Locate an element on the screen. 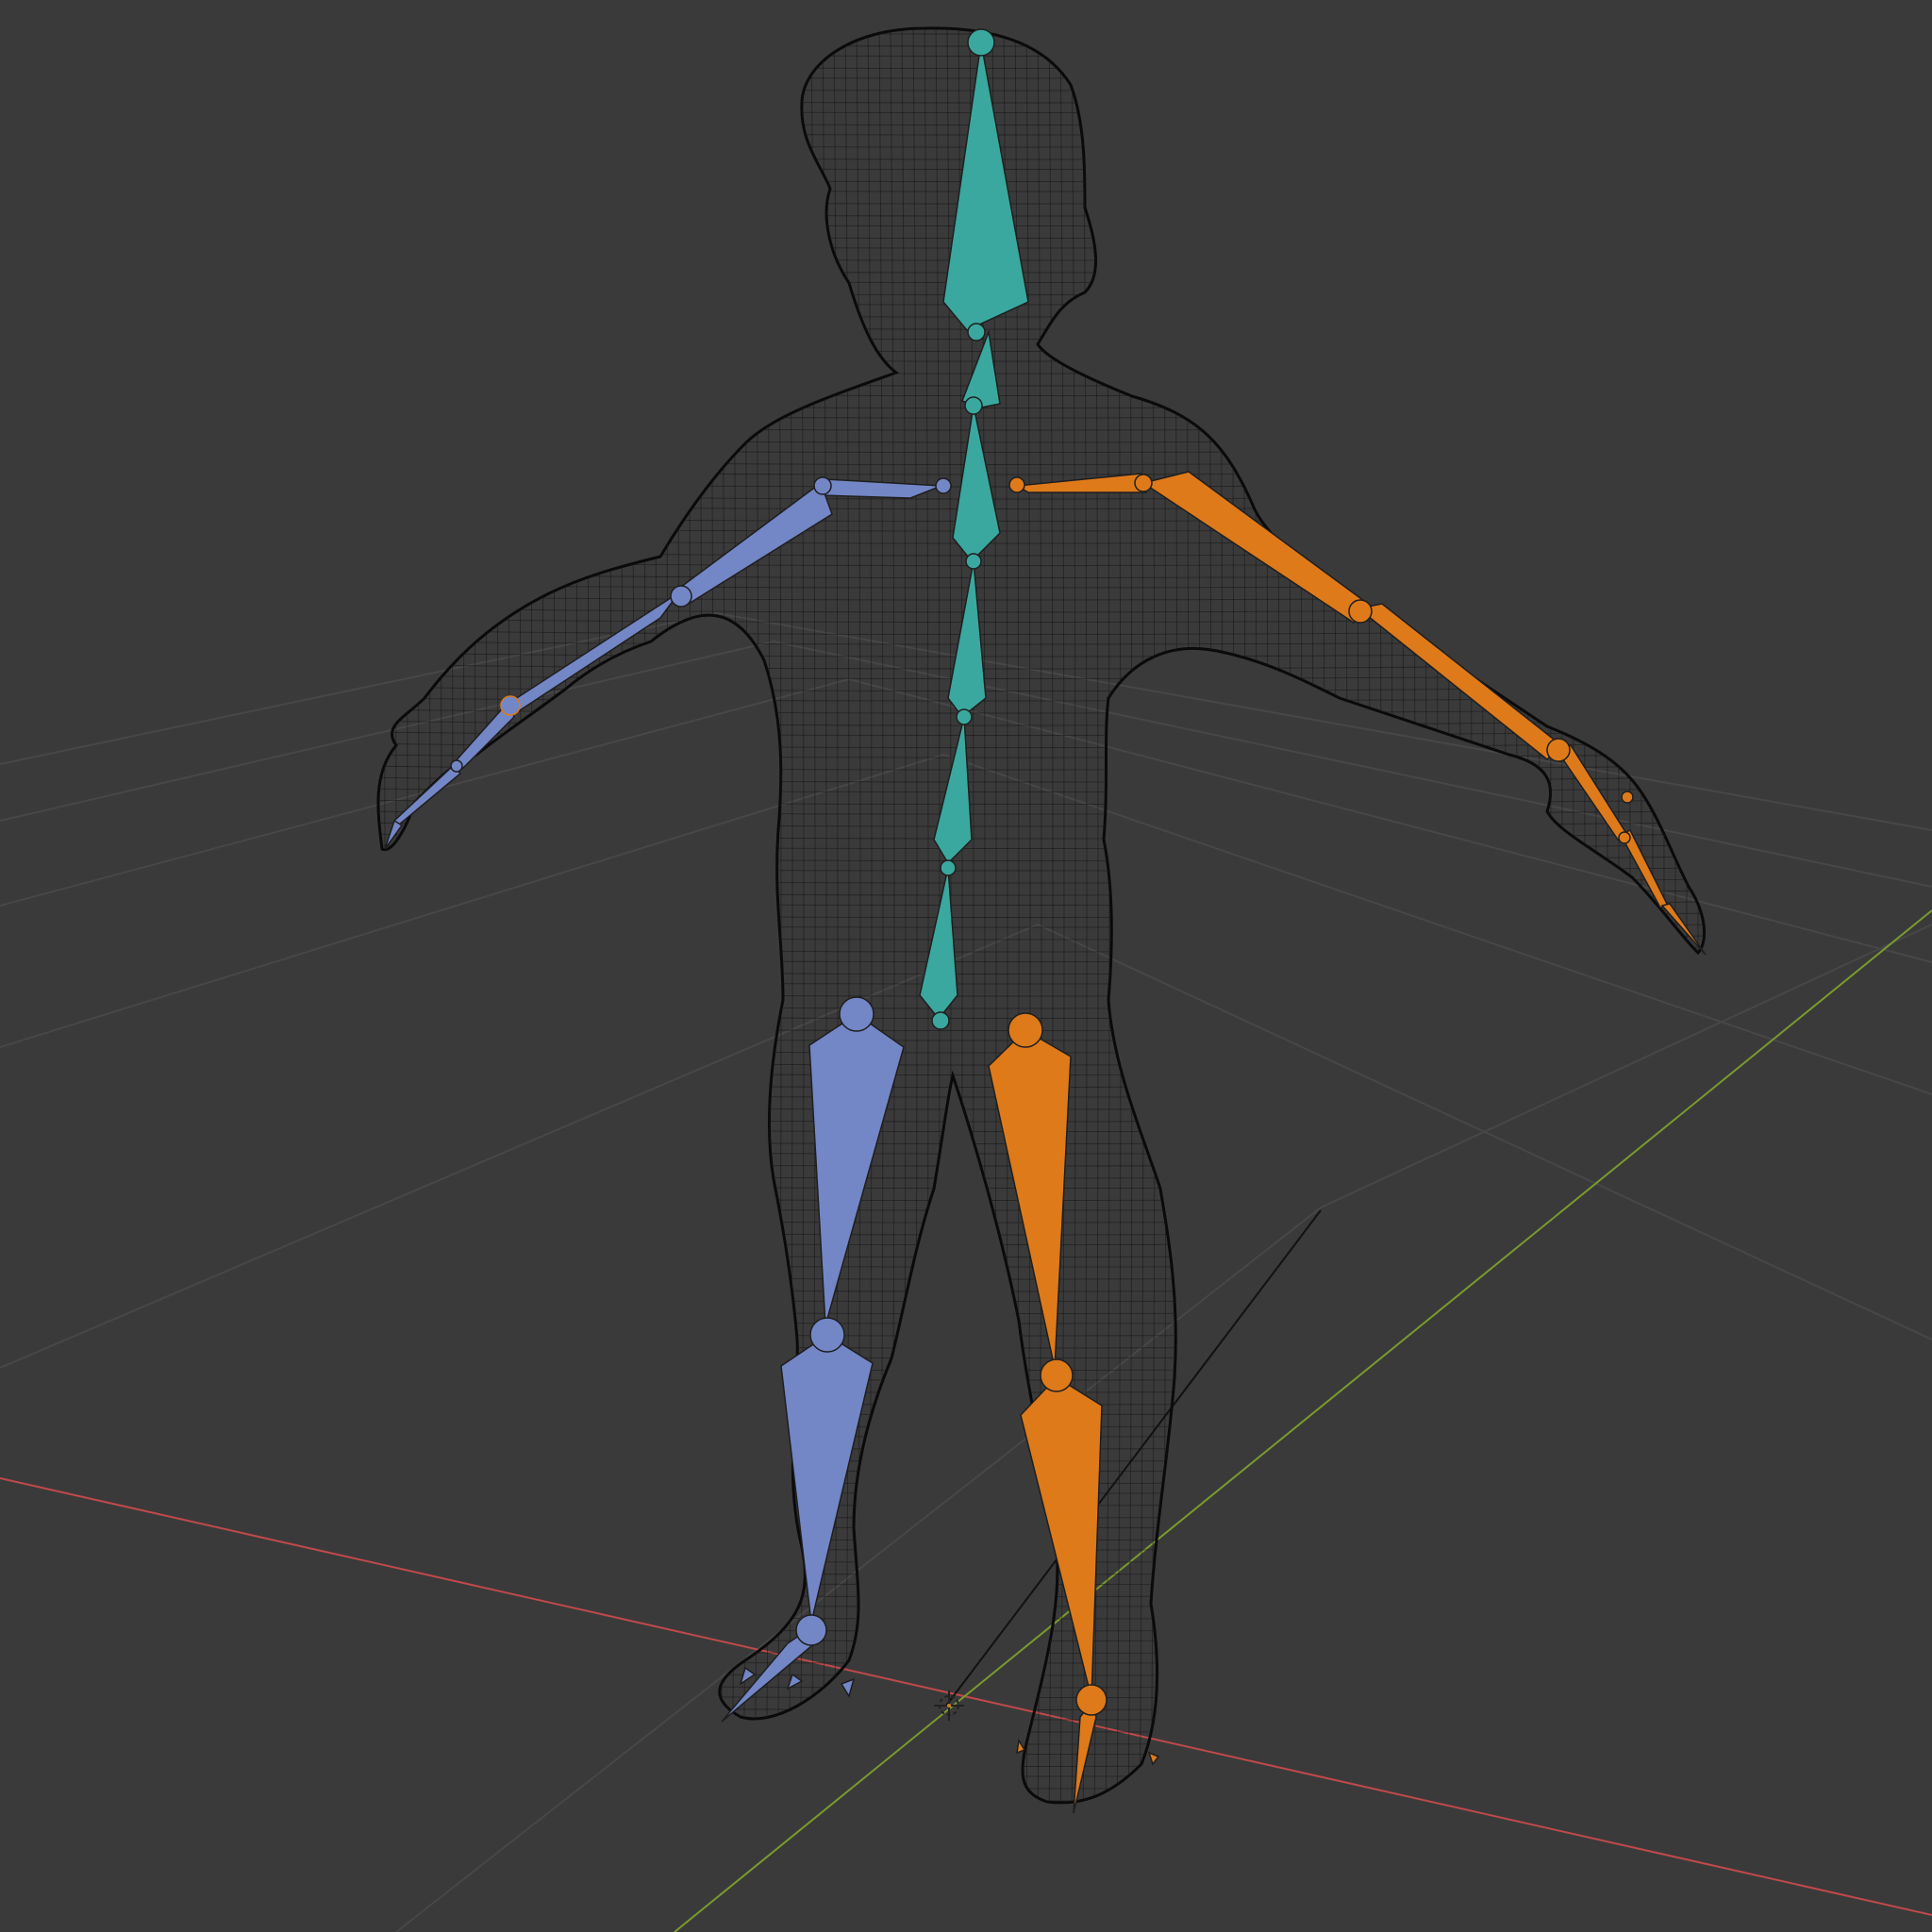  joint-spine-mid is located at coordinates (948, 867).